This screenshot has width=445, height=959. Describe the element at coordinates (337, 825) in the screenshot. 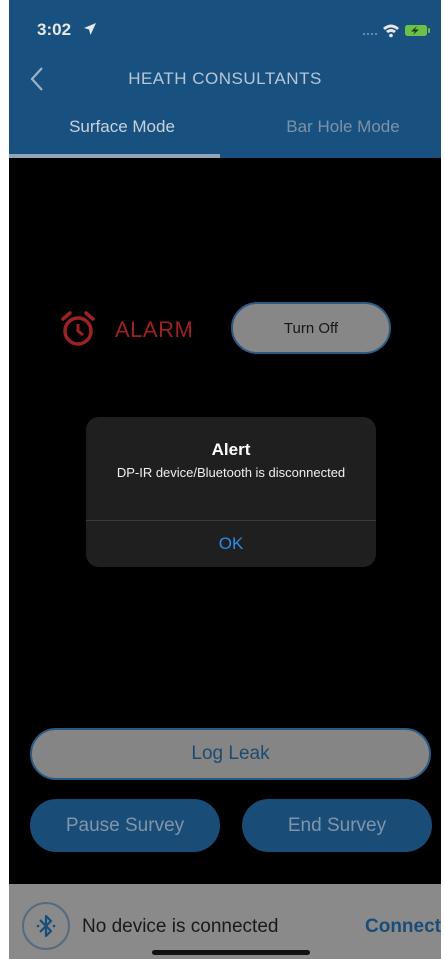

I see `end-survey-button: End Survey` at that location.